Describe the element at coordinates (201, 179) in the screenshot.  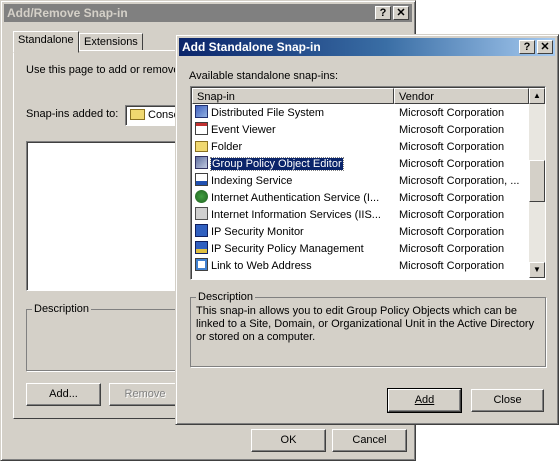
I see `indexing-icon` at that location.